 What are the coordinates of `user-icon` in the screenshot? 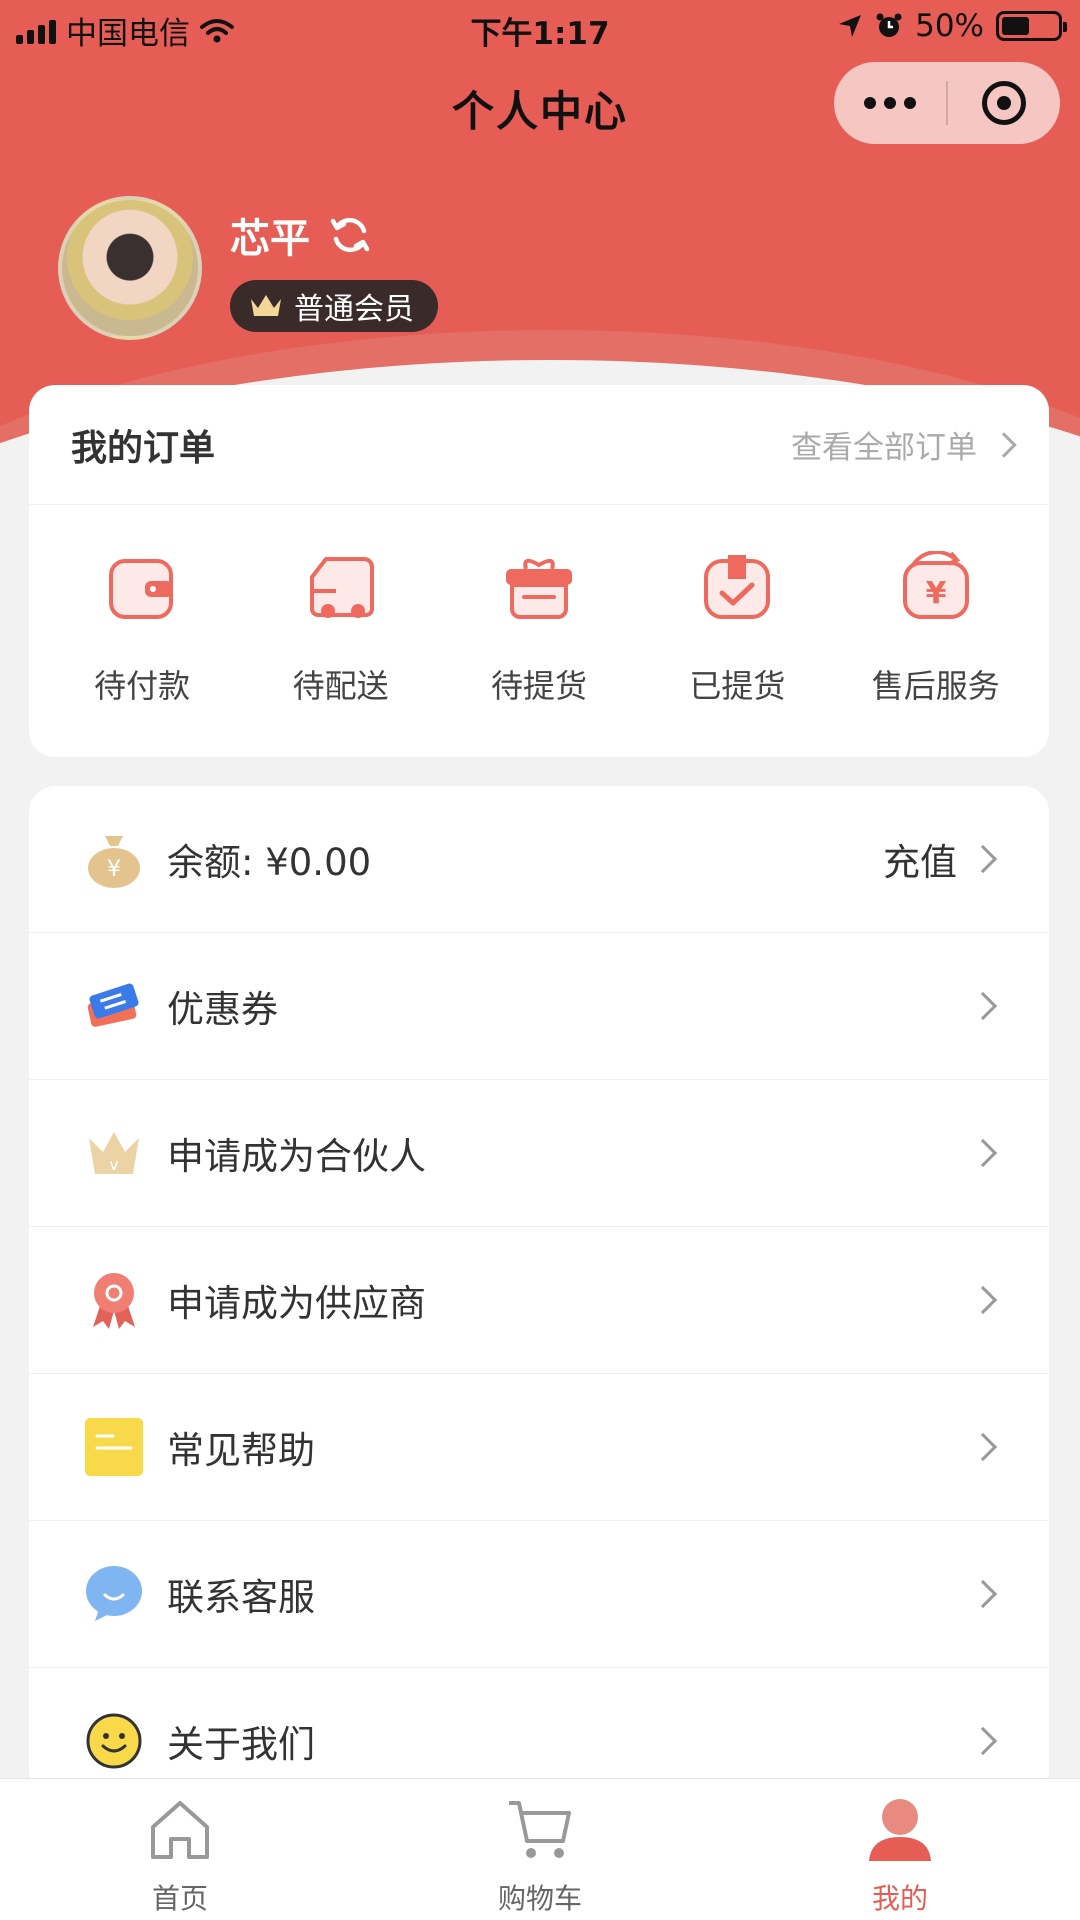 It's located at (900, 1830).